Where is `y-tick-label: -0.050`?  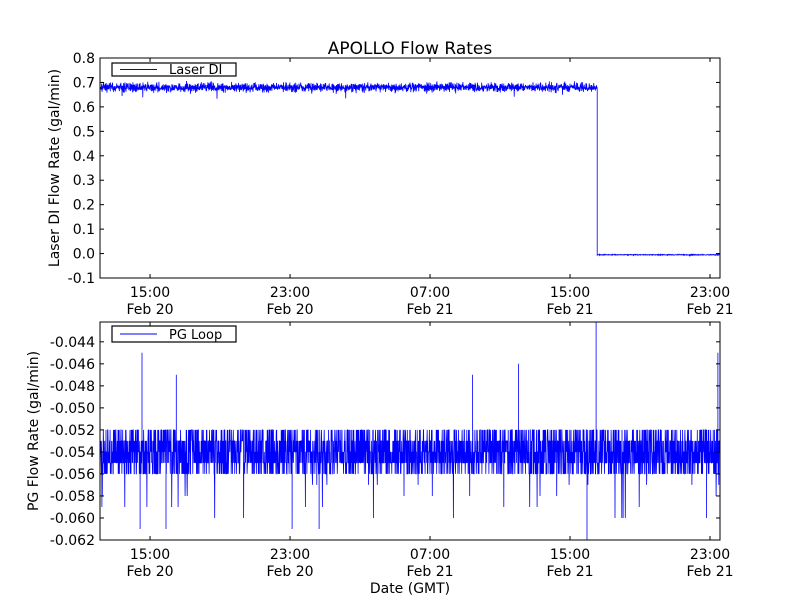
y-tick-label: -0.050 is located at coordinates (72, 409).